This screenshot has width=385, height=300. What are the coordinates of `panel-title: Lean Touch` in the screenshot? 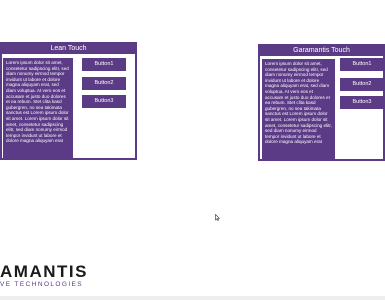 It's located at (68, 49).